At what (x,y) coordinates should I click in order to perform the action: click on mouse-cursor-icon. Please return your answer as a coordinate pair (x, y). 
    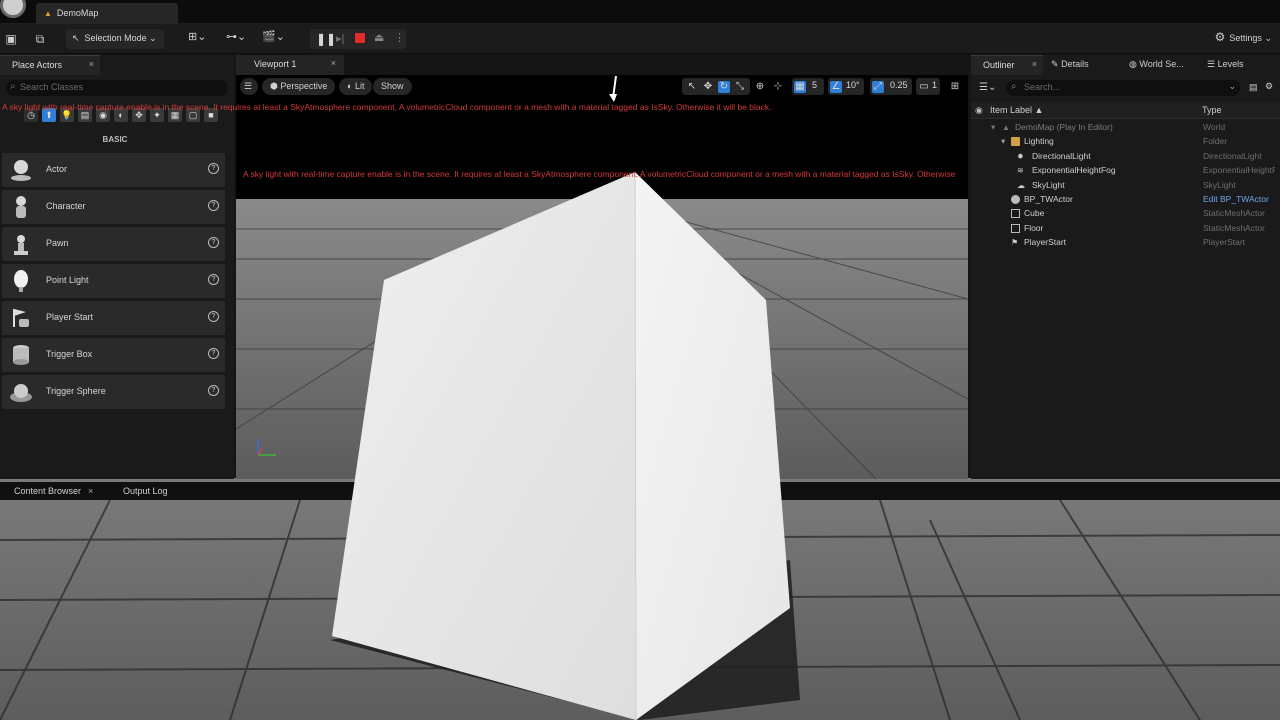
    Looking at the image, I should click on (613, 88).